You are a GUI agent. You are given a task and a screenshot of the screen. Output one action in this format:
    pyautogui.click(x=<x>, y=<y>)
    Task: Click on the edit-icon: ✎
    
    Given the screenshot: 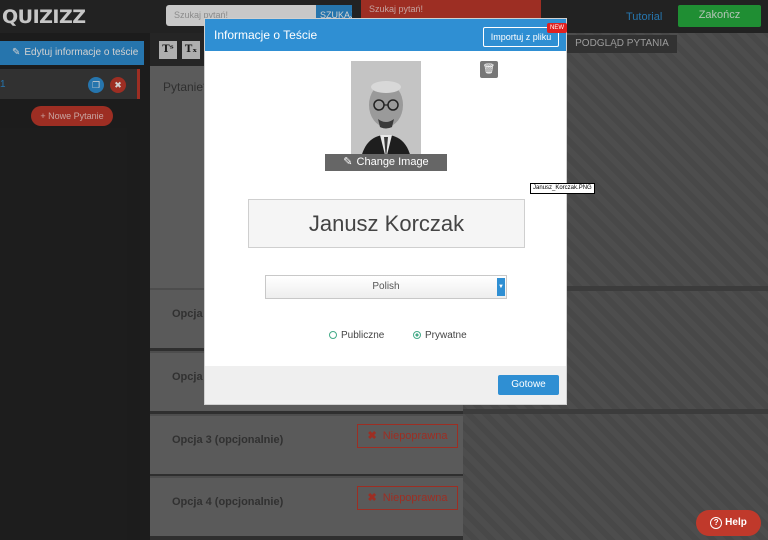 What is the action you would take?
    pyautogui.click(x=348, y=162)
    